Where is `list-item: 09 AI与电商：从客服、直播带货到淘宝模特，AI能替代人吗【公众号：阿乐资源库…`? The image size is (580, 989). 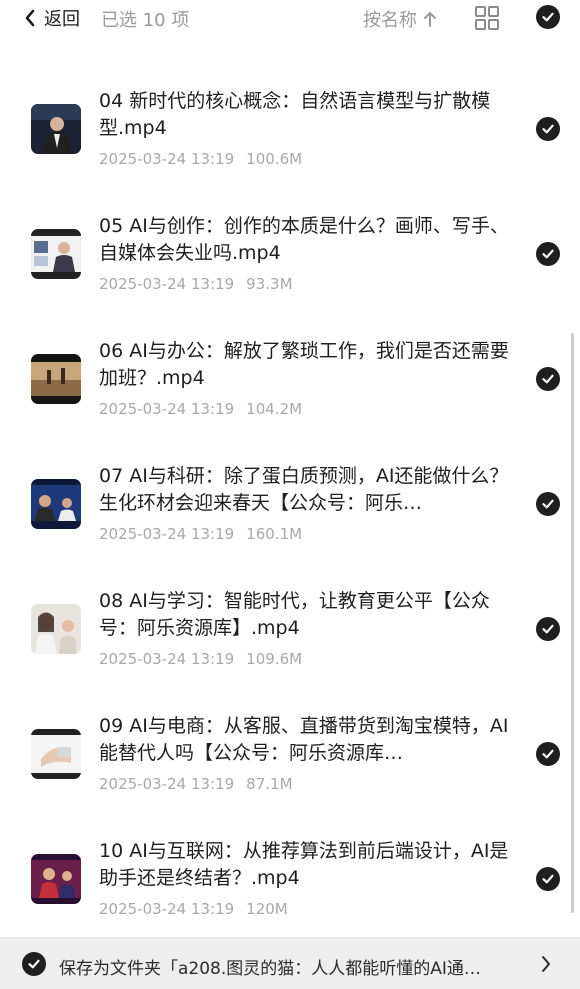 list-item: 09 AI与电商：从客服、直播带货到淘宝模特，AI能替代人吗【公众号：阿乐资源库… is located at coordinates (290, 753).